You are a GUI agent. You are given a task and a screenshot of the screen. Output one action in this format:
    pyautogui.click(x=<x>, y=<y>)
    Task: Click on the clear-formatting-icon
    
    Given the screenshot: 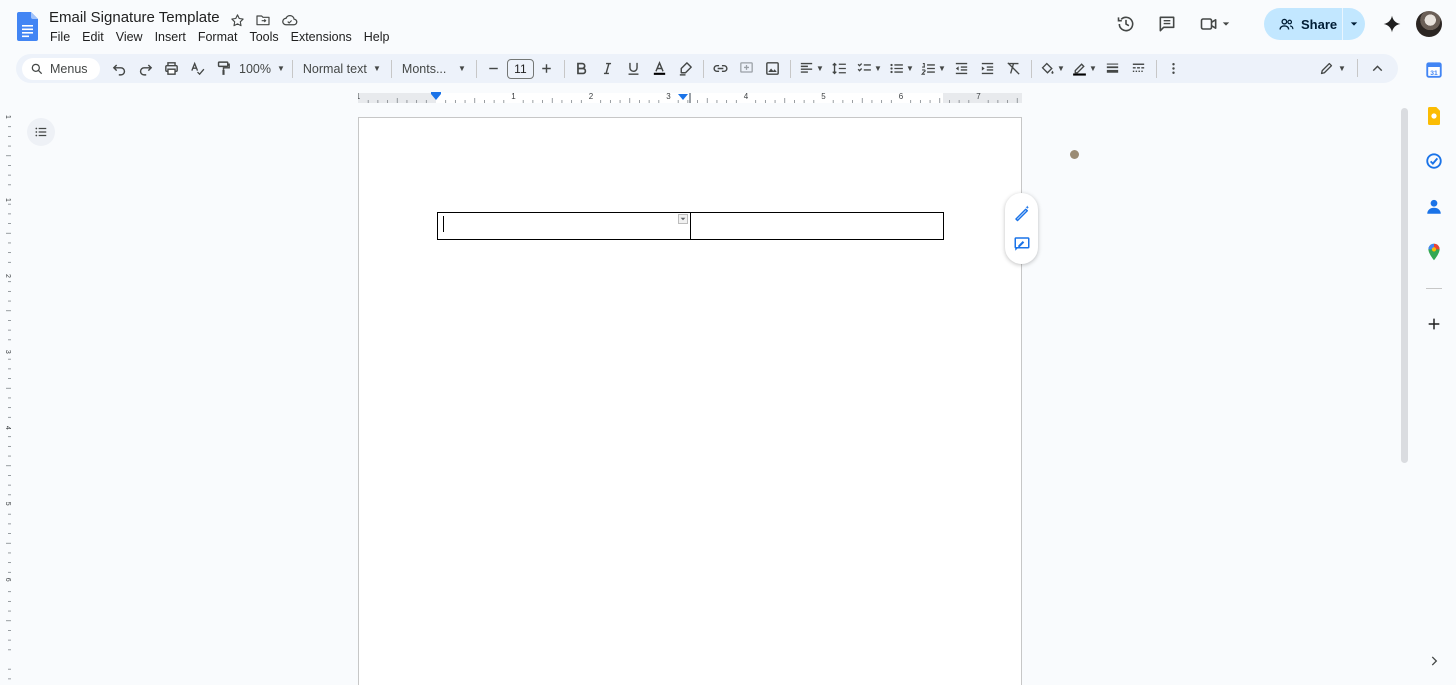 What is the action you would take?
    pyautogui.click(x=1014, y=69)
    